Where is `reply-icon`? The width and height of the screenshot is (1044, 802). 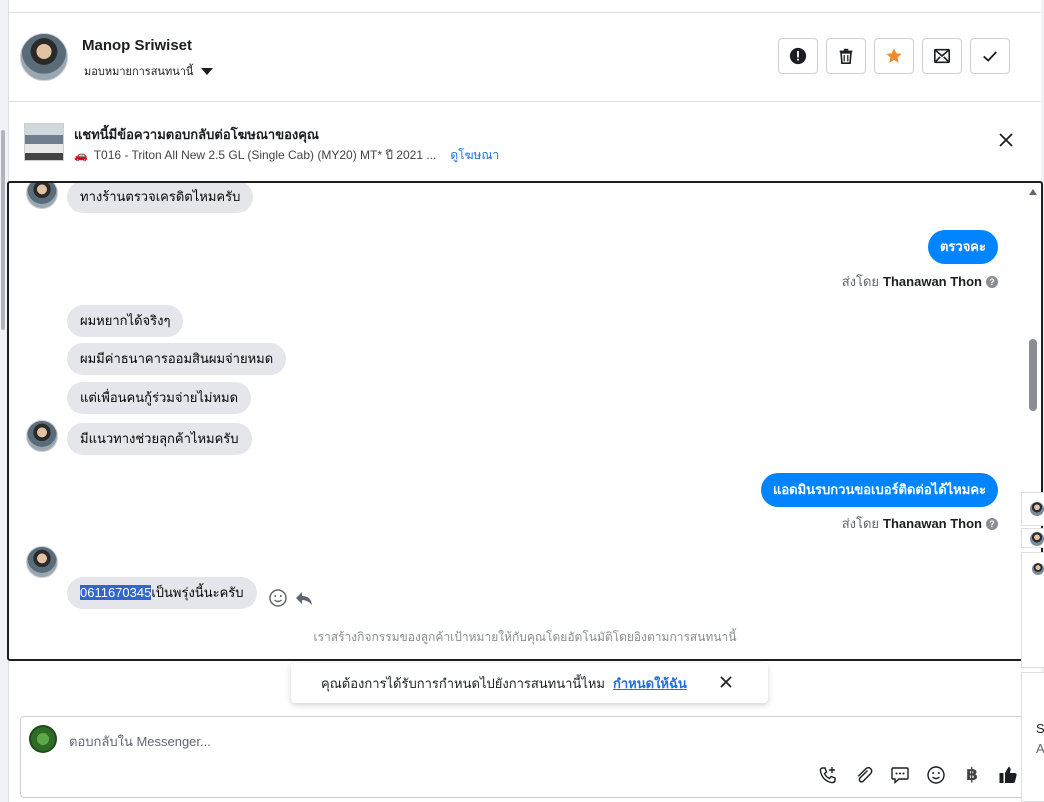 reply-icon is located at coordinates (304, 598).